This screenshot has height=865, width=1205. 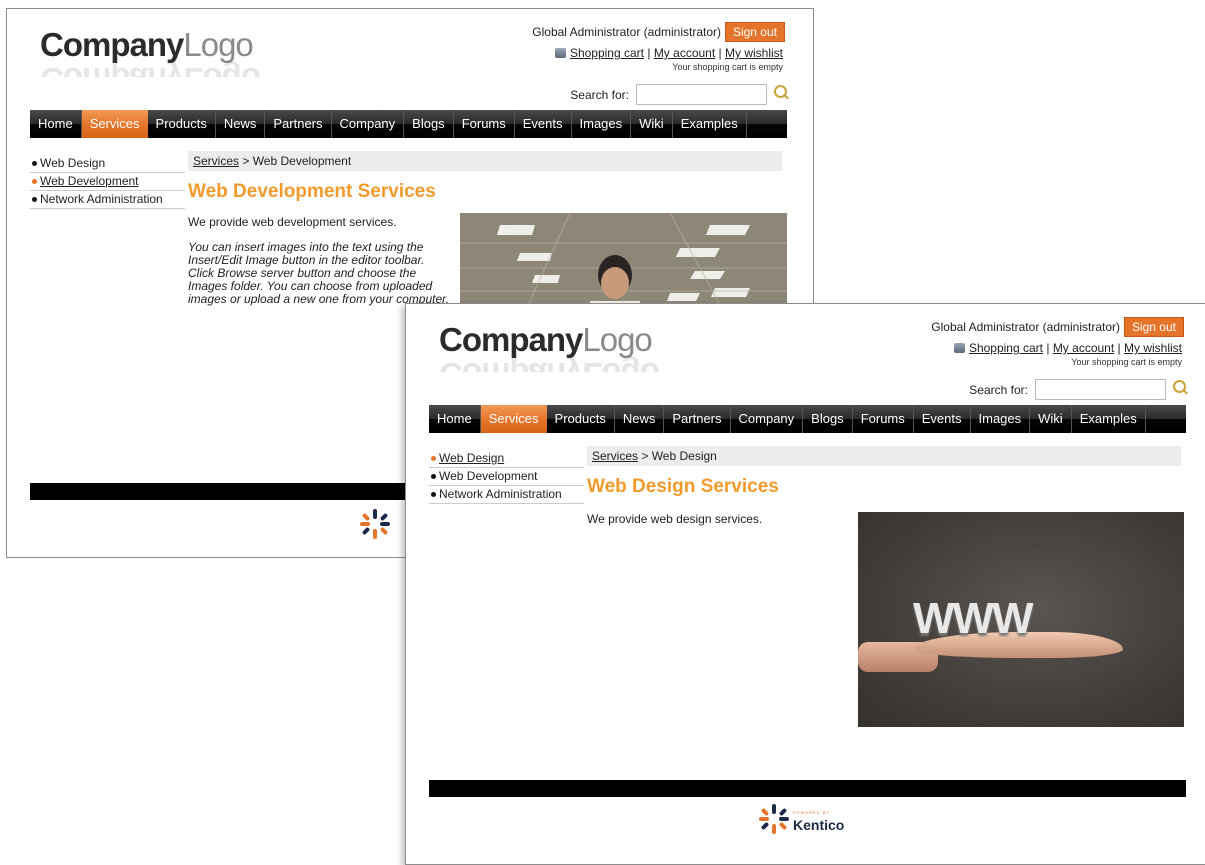 What do you see at coordinates (807, 788) in the screenshot?
I see `footer-bar` at bounding box center [807, 788].